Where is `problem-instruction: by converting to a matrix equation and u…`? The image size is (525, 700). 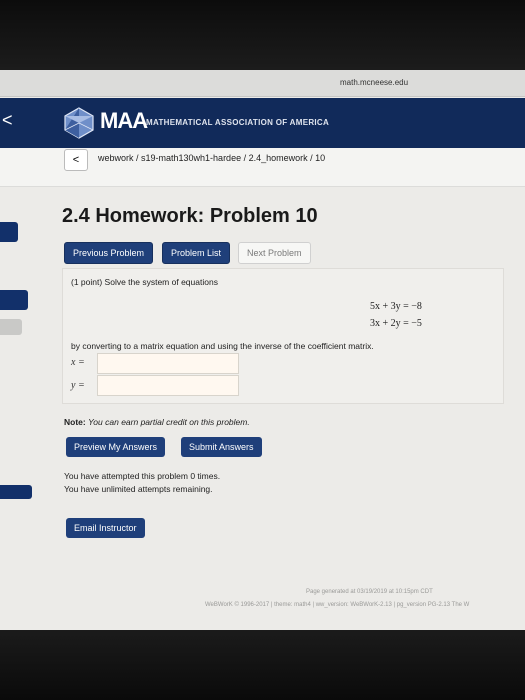 problem-instruction: by converting to a matrix equation and u… is located at coordinates (222, 346).